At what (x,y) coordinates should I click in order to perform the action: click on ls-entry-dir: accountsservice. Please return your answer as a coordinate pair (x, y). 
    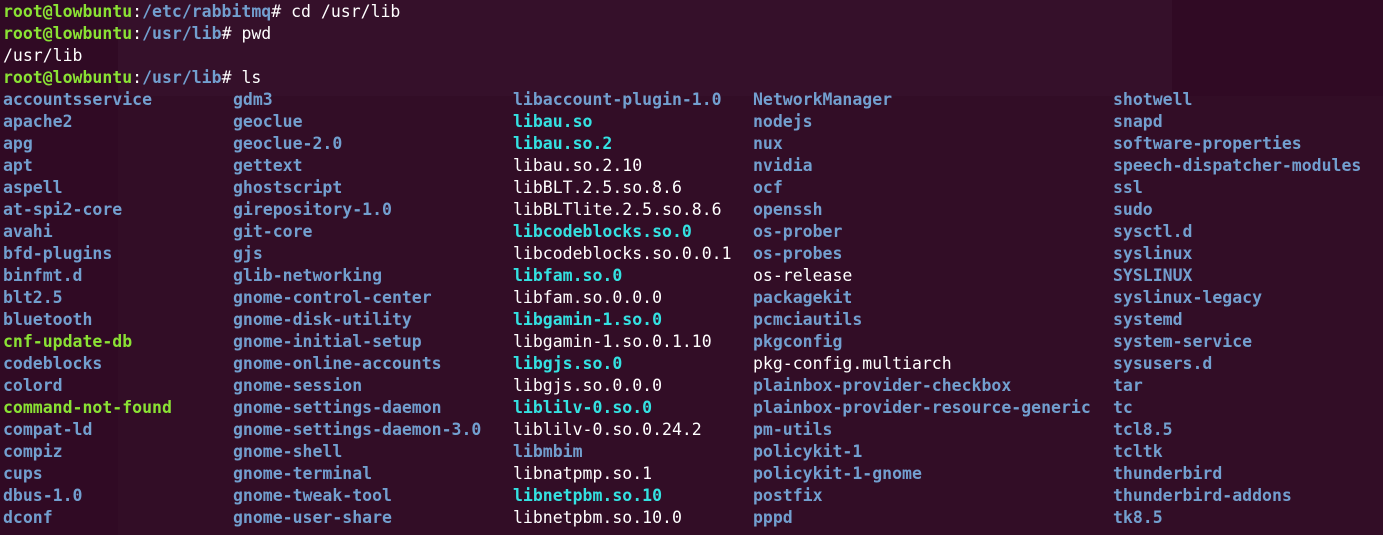
    Looking at the image, I should click on (78, 99).